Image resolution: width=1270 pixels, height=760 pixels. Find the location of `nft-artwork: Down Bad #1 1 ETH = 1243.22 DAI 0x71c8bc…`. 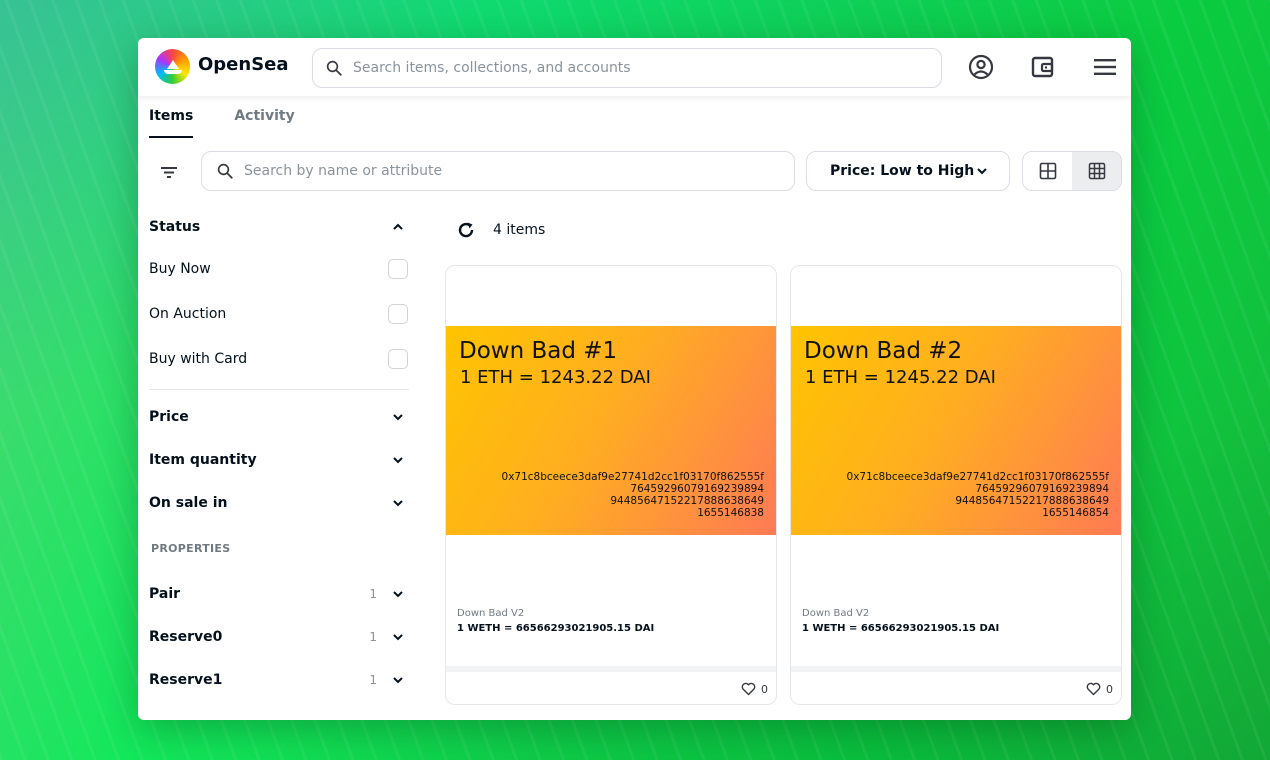

nft-artwork: Down Bad #1 1 ETH = 1243.22 DAI 0x71c8bc… is located at coordinates (611, 430).